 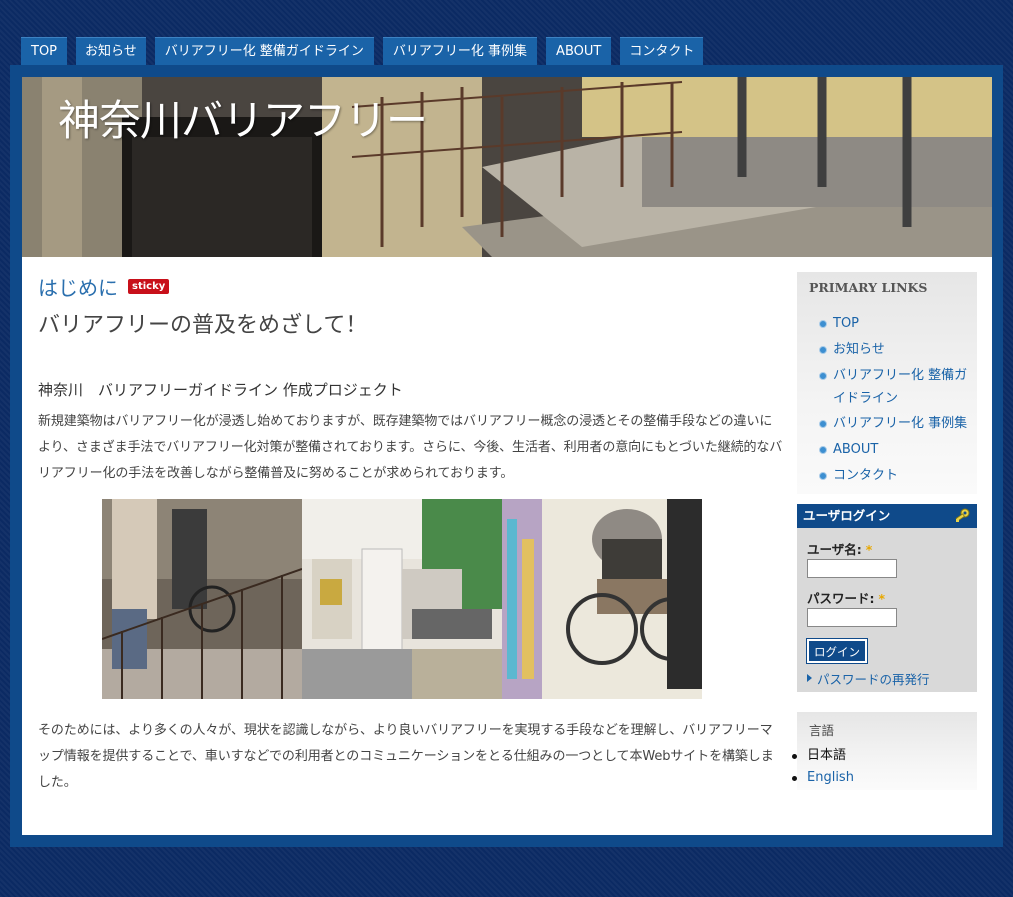 I want to click on password-input, so click(x=852, y=617).